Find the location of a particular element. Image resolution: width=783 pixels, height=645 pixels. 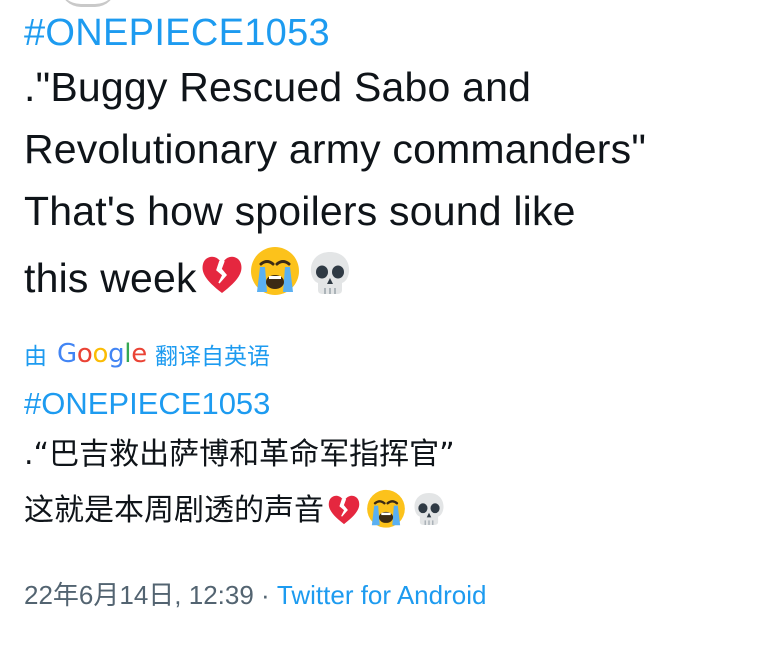

source-link: Twitter for Android is located at coordinates (382, 595).